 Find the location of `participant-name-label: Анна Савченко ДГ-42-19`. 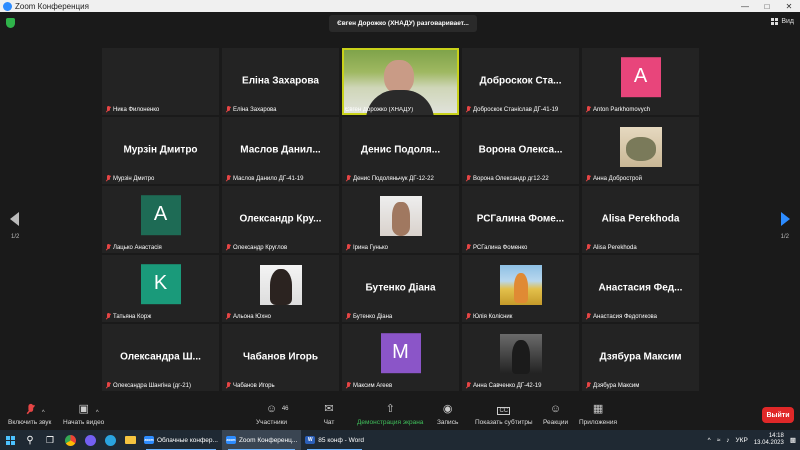

participant-name-label: Анна Савченко ДГ-42-19 is located at coordinates (521, 385).